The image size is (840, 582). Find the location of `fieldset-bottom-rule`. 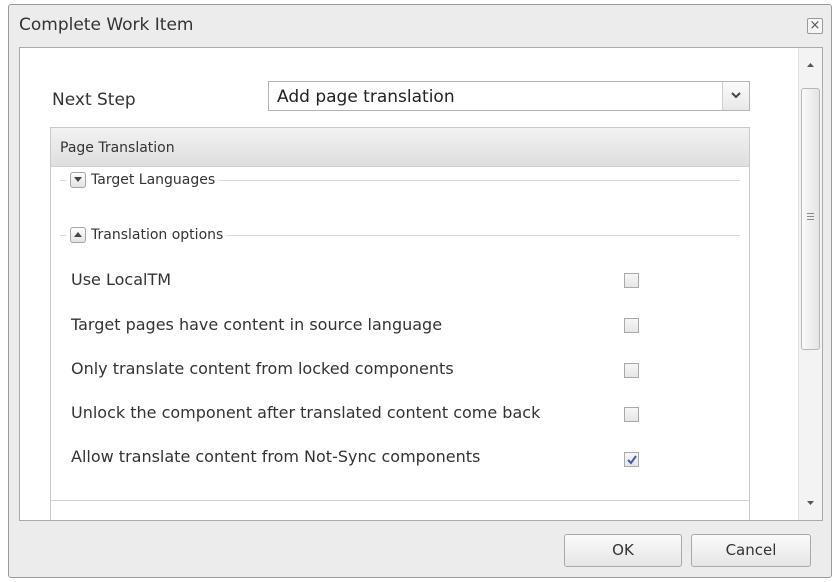

fieldset-bottom-rule is located at coordinates (400, 500).